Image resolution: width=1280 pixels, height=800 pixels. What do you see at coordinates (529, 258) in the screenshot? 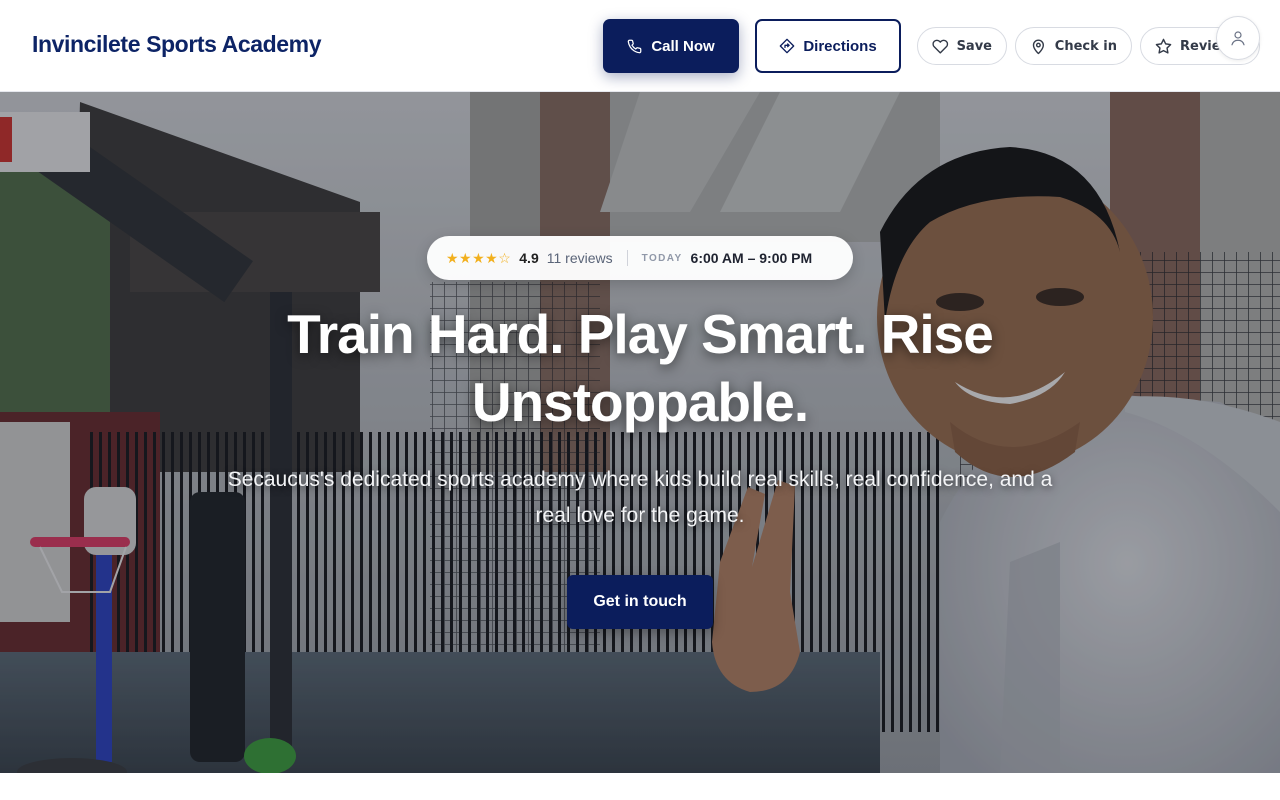
I see `rating-value: 4.9` at bounding box center [529, 258].